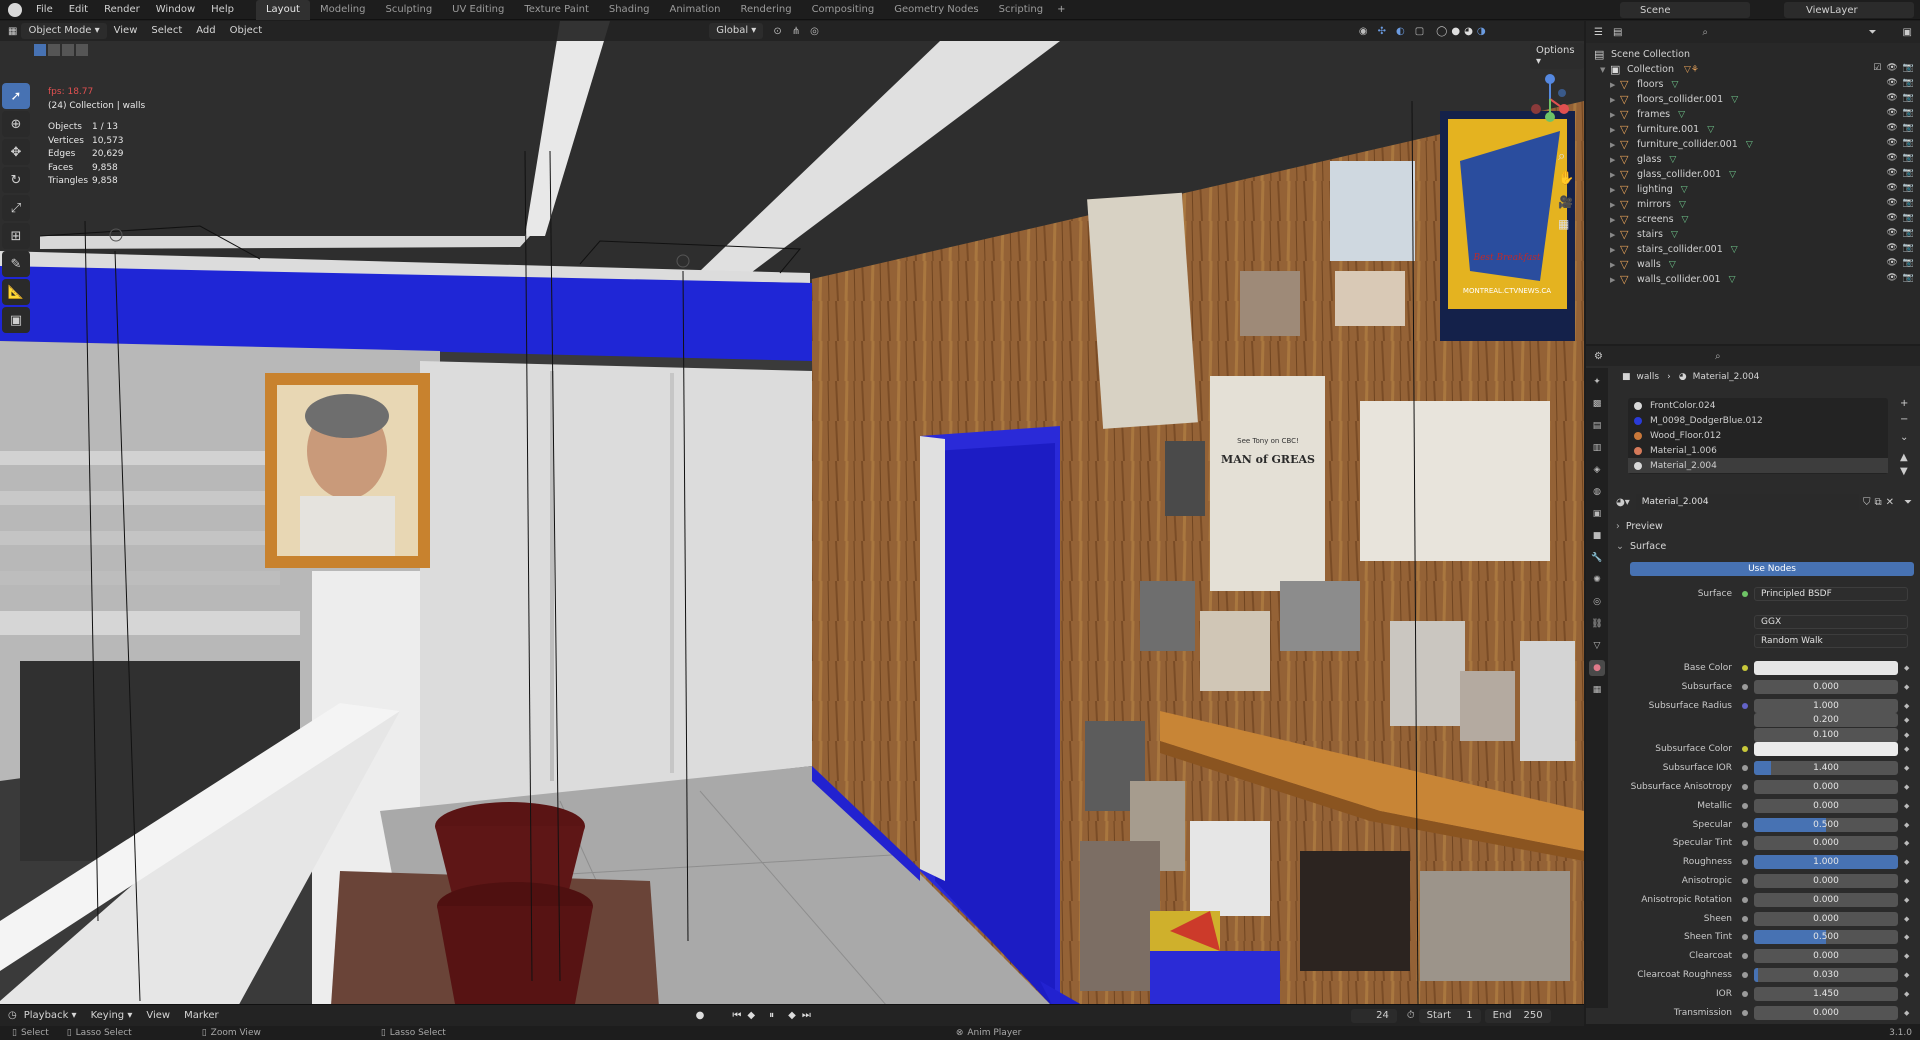  I want to click on value-field: 0.030, so click(1826, 975).